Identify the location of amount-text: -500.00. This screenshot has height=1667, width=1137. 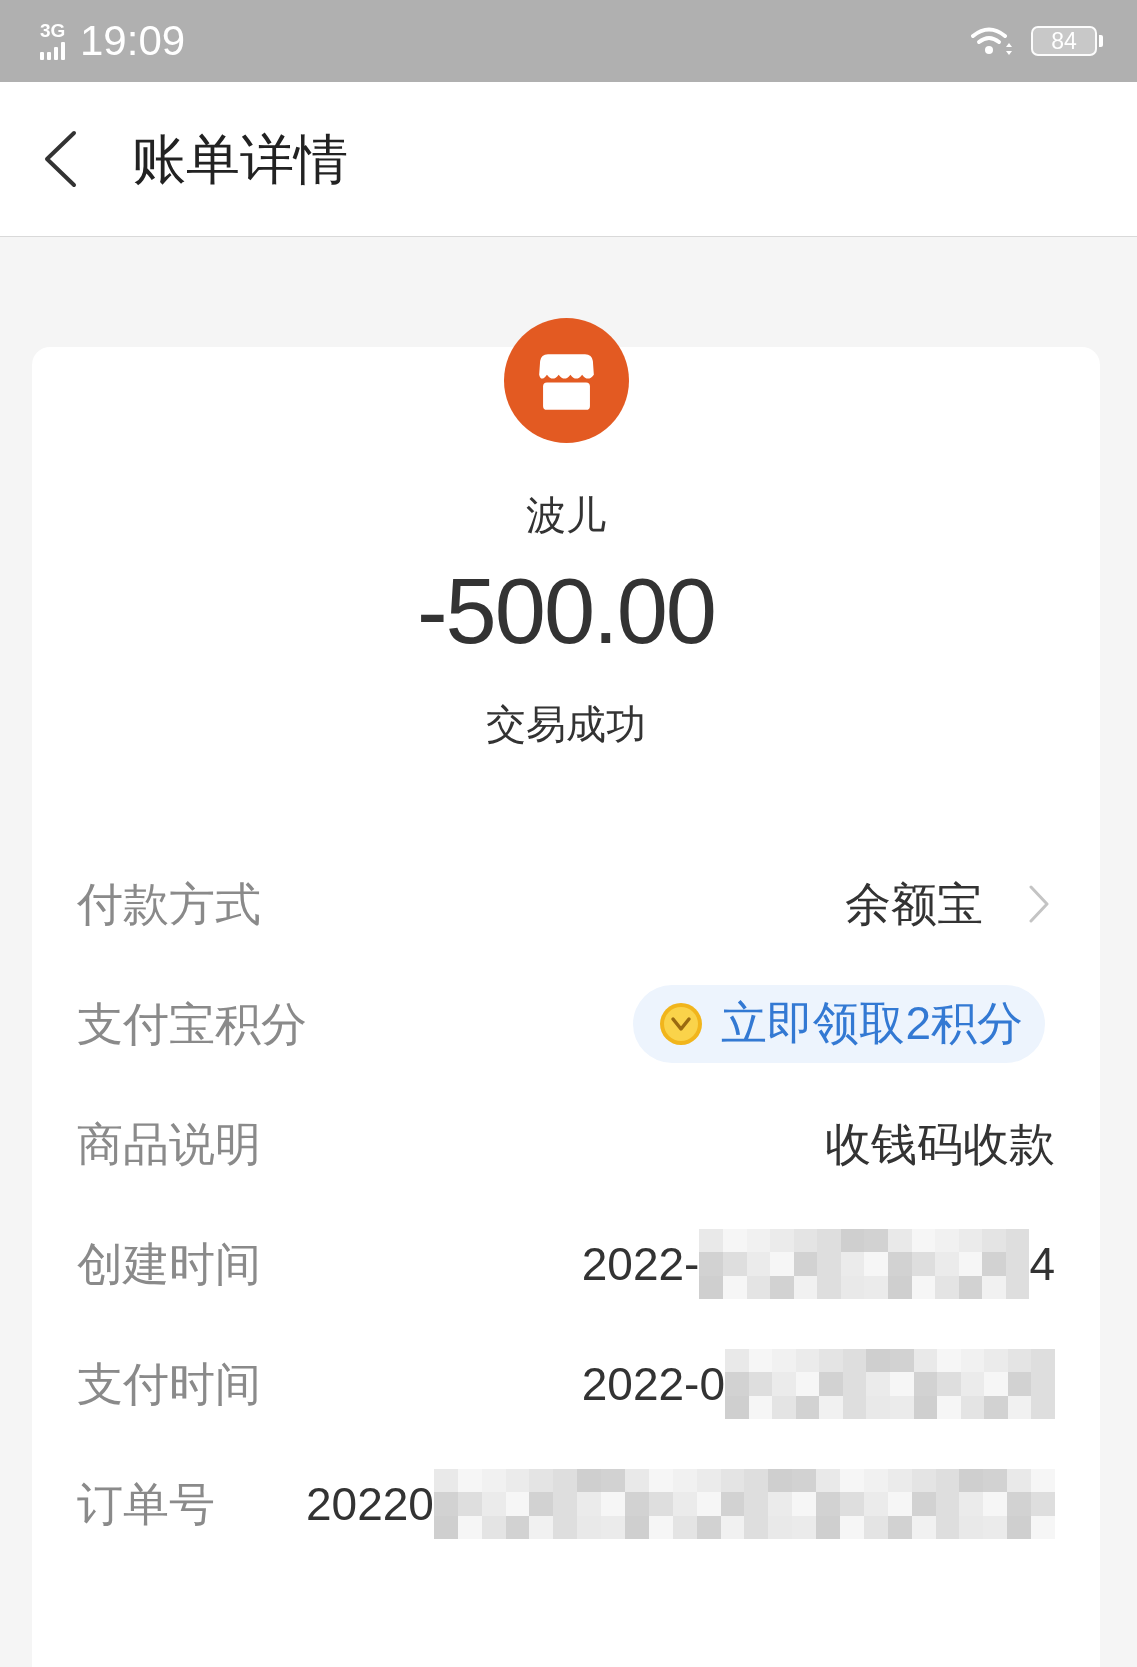
(566, 611).